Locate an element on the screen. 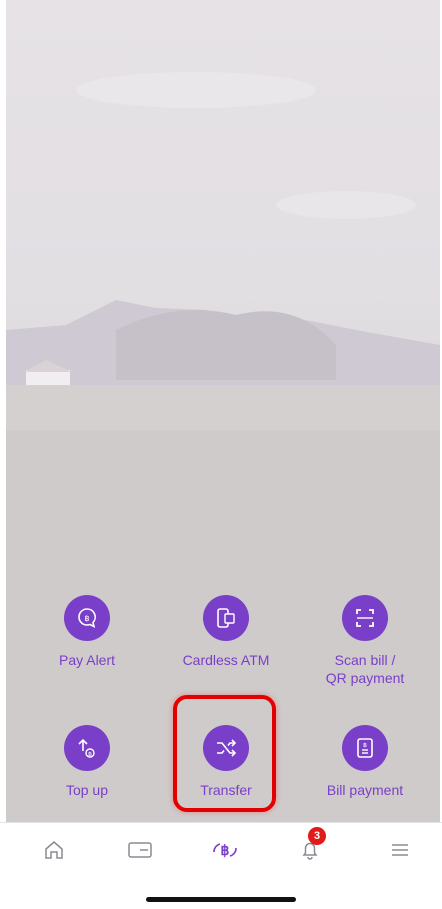  menu-icon is located at coordinates (400, 850).